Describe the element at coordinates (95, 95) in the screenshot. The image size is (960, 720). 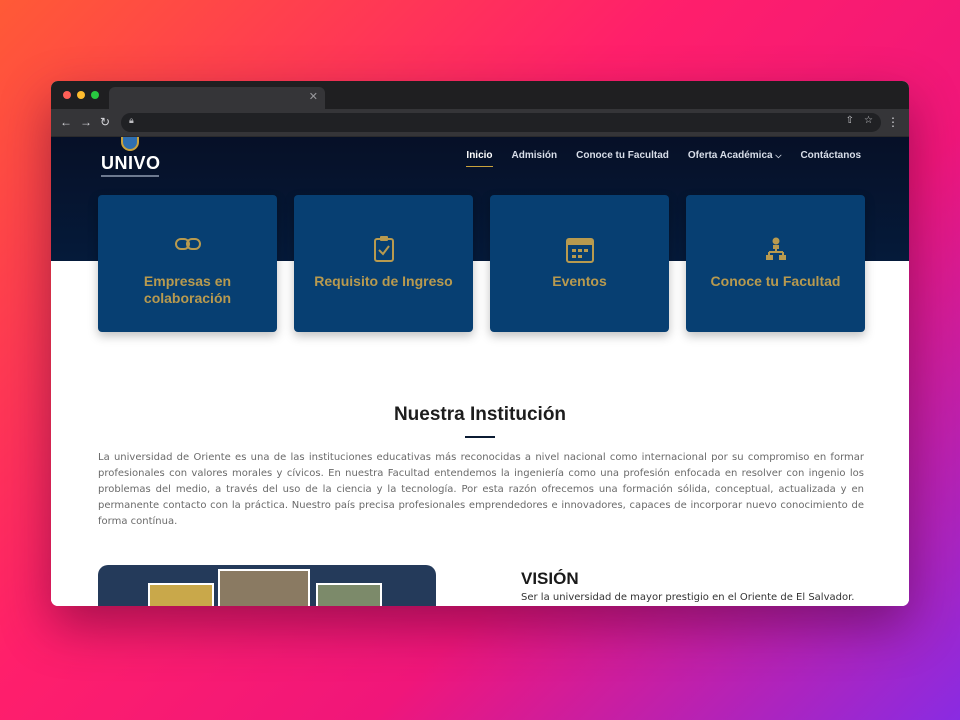
I see `maximize-window-button` at that location.